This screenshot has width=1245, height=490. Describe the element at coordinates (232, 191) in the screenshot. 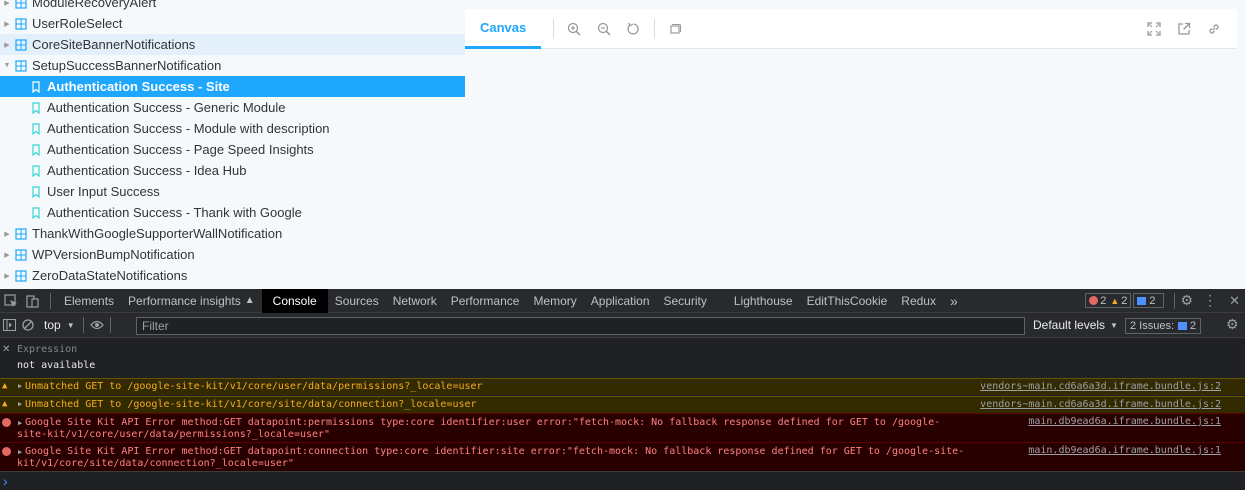

I see `tree-item-story: User Input Success` at that location.